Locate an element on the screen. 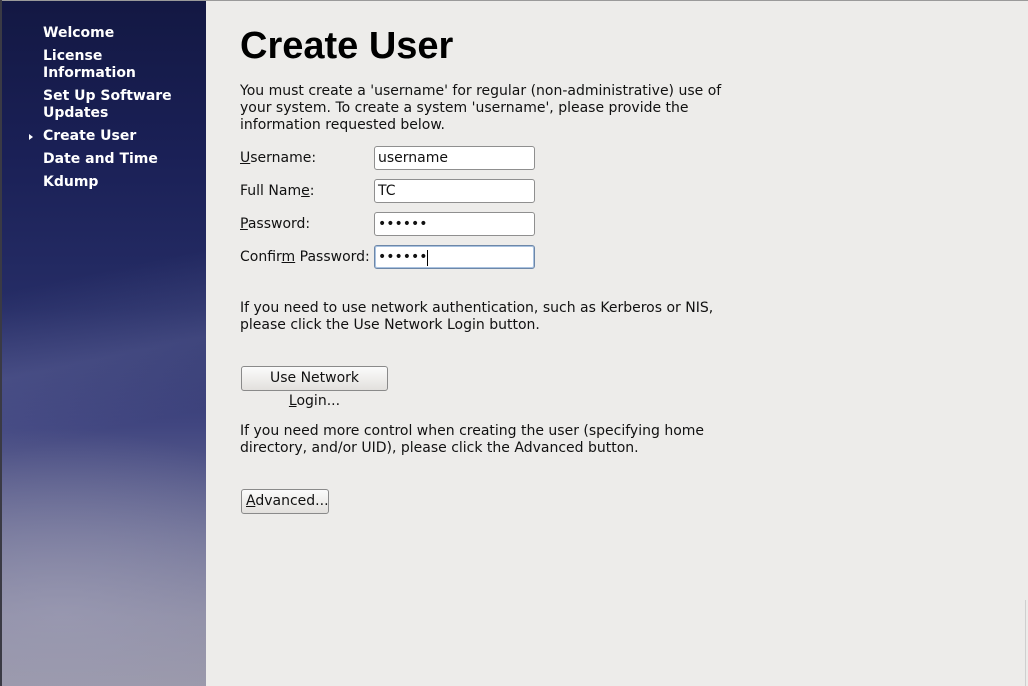 This screenshot has height=686, width=1028. text-caret is located at coordinates (427, 258).